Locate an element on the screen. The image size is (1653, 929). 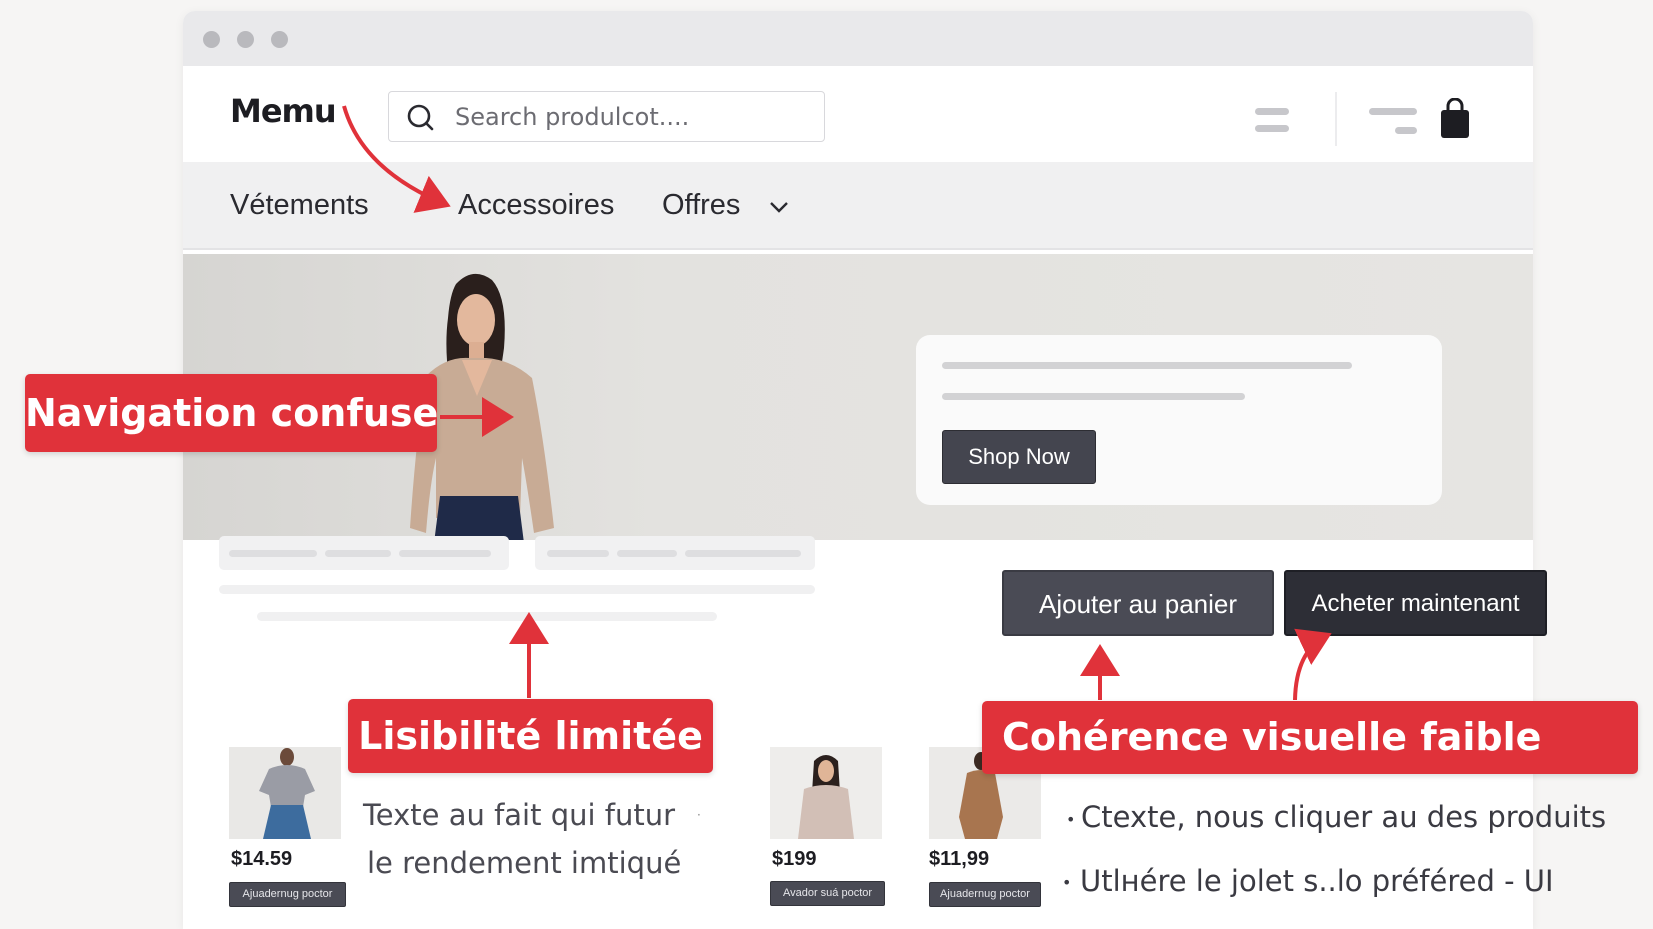
category-nav: Vétements Accessoires Offres is located at coordinates (858, 206).